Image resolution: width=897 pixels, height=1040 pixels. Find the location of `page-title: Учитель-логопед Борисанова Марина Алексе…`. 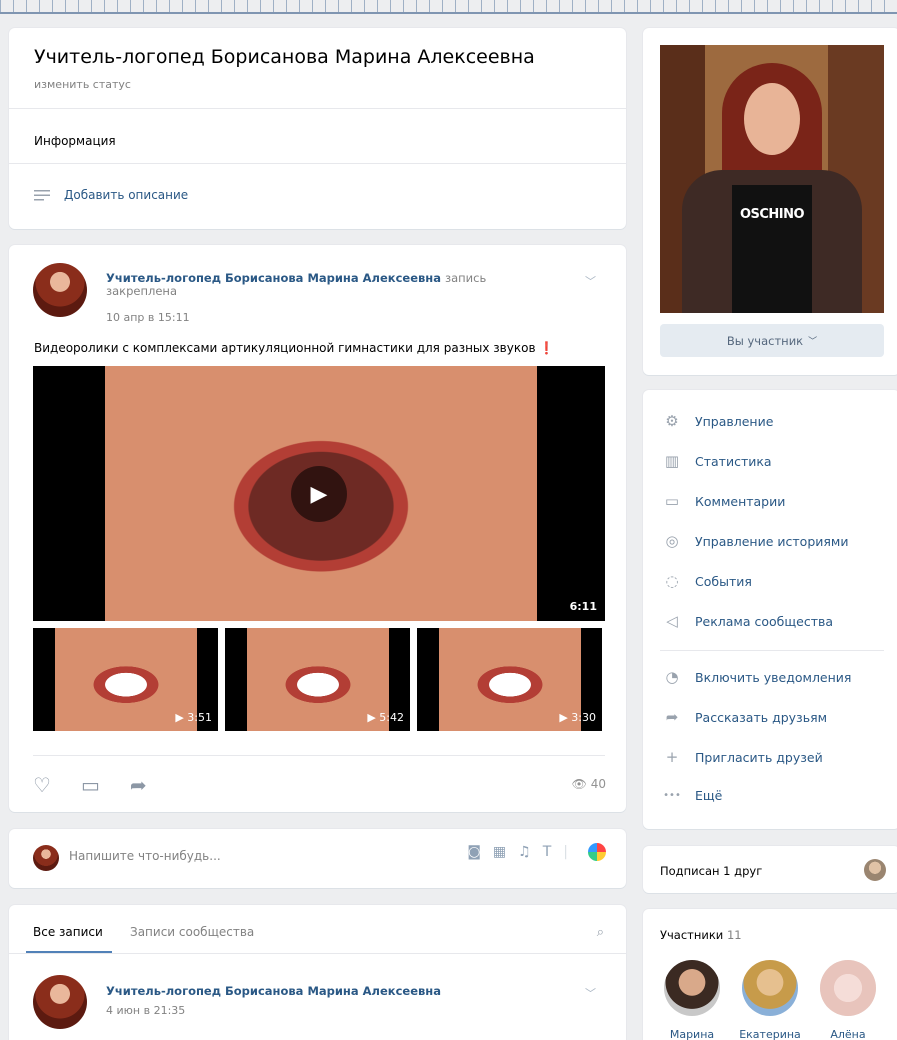

page-title: Учитель-логопед Борисанова Марина Алексе… is located at coordinates (284, 57).